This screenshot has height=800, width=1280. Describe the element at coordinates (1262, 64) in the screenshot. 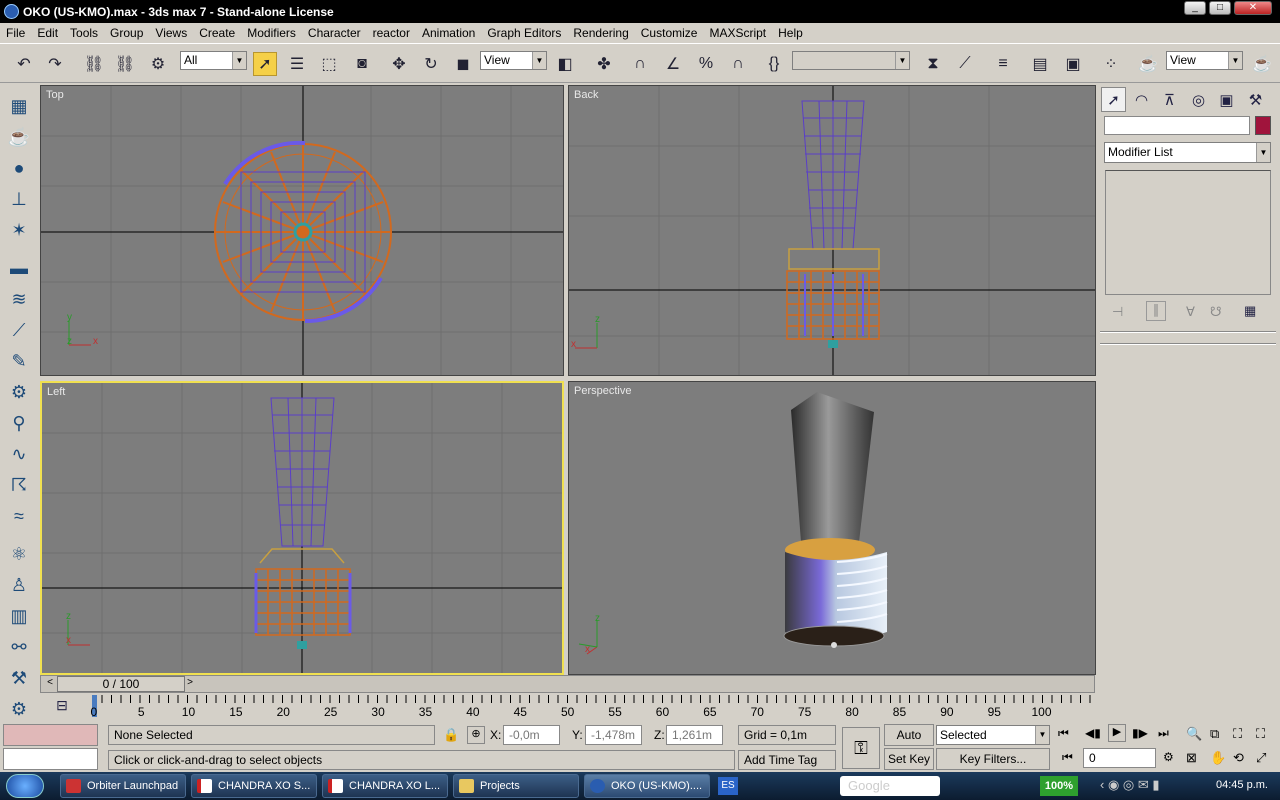

I see `quick-render-icon: ☕` at that location.